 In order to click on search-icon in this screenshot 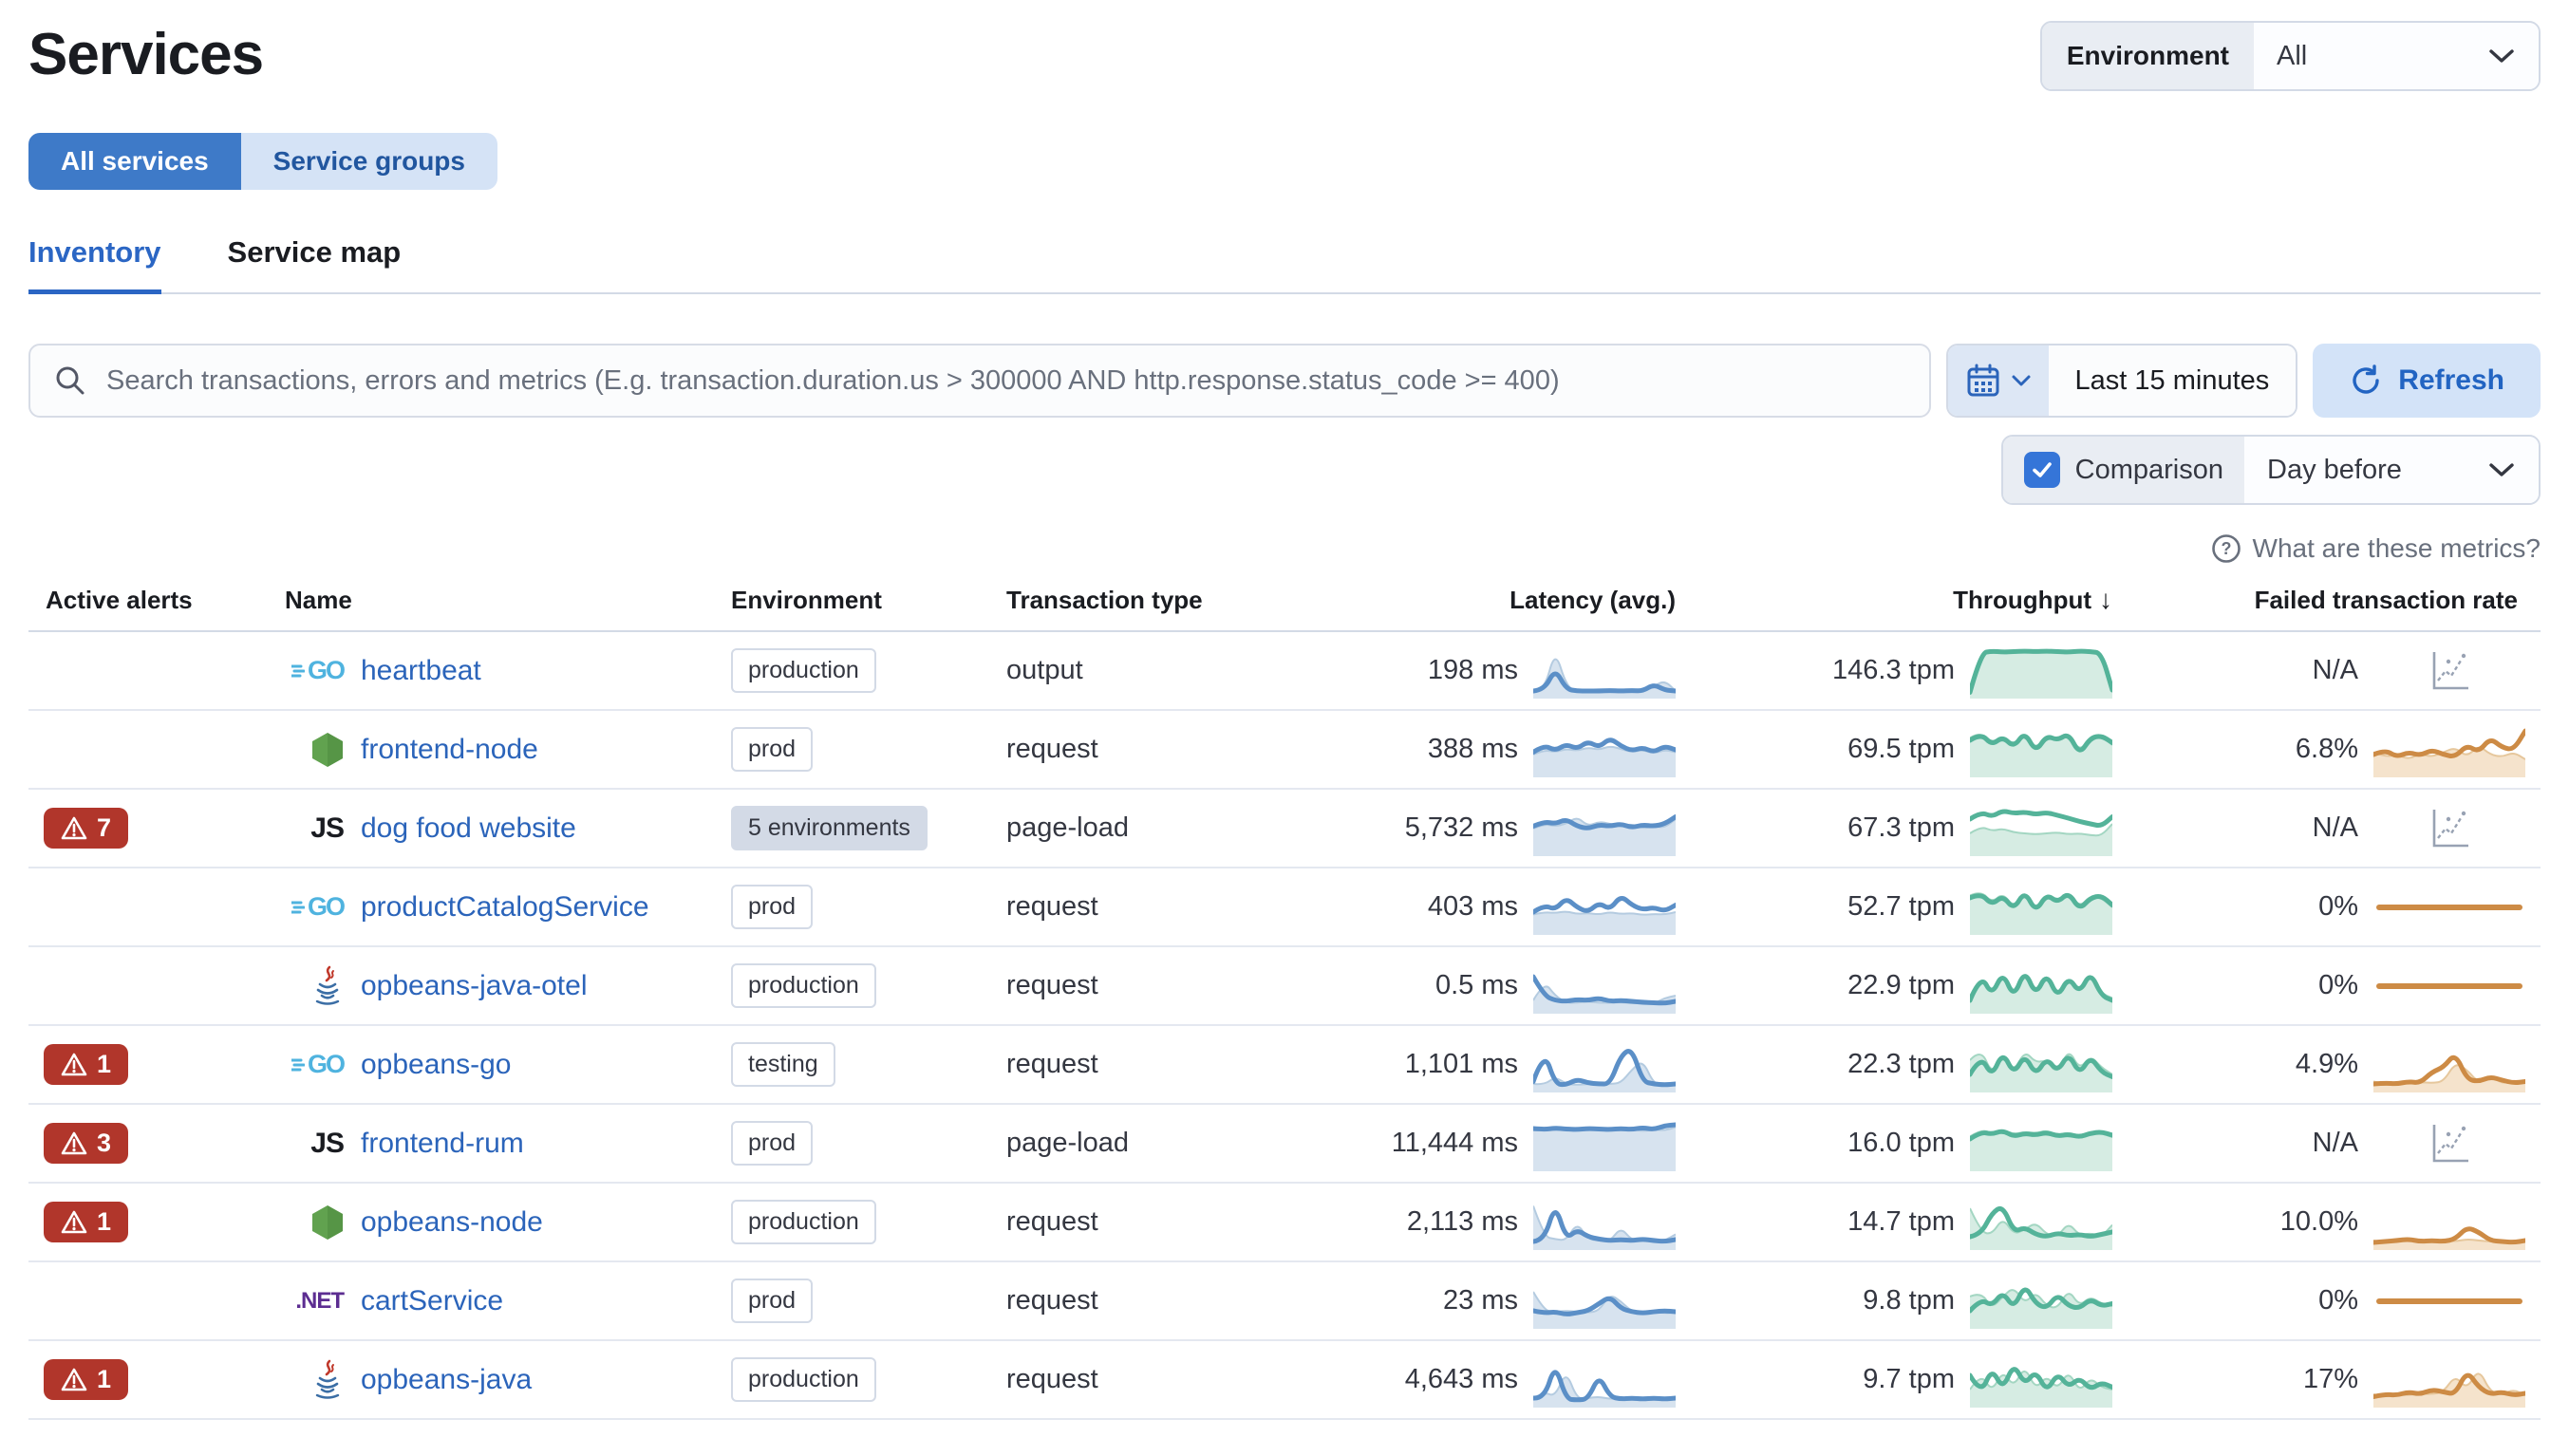, I will do `click(70, 380)`.